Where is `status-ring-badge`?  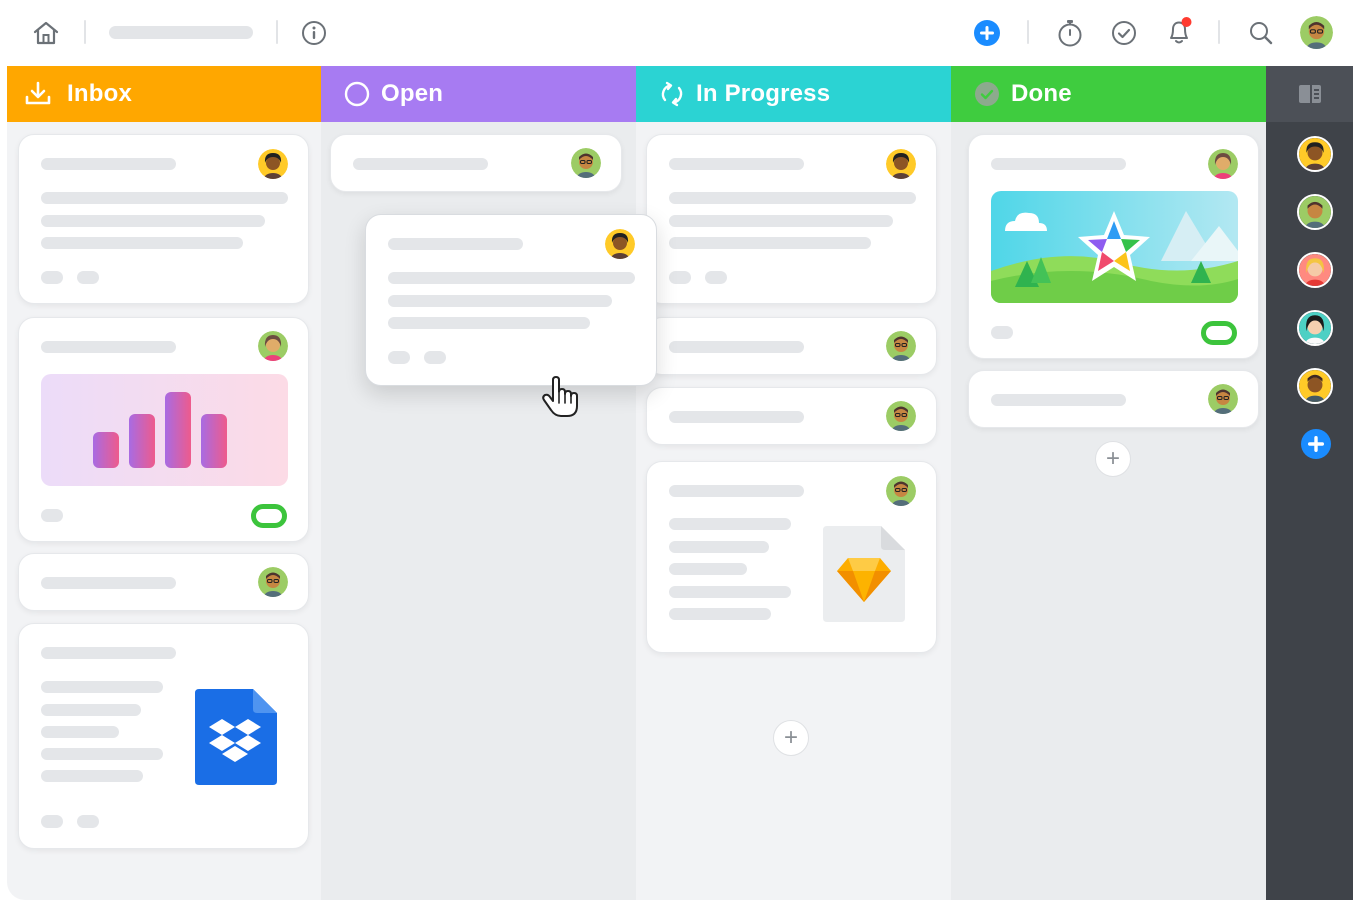
status-ring-badge is located at coordinates (1219, 333).